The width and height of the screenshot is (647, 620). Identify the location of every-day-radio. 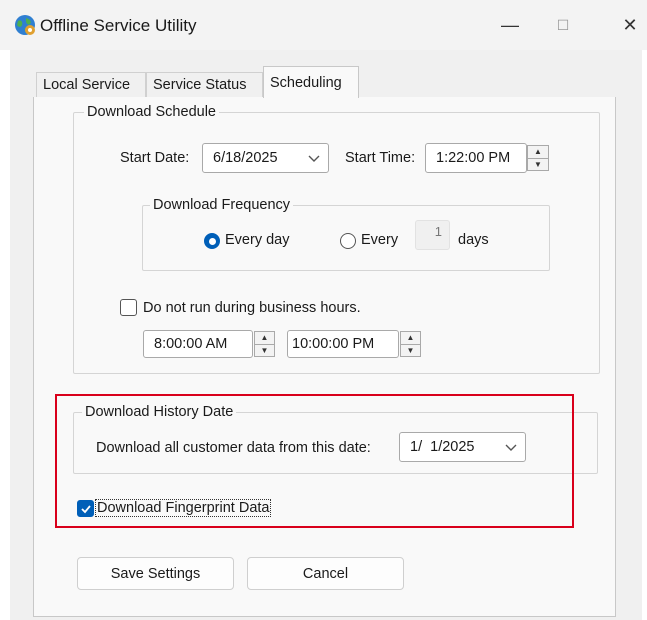
(212, 241).